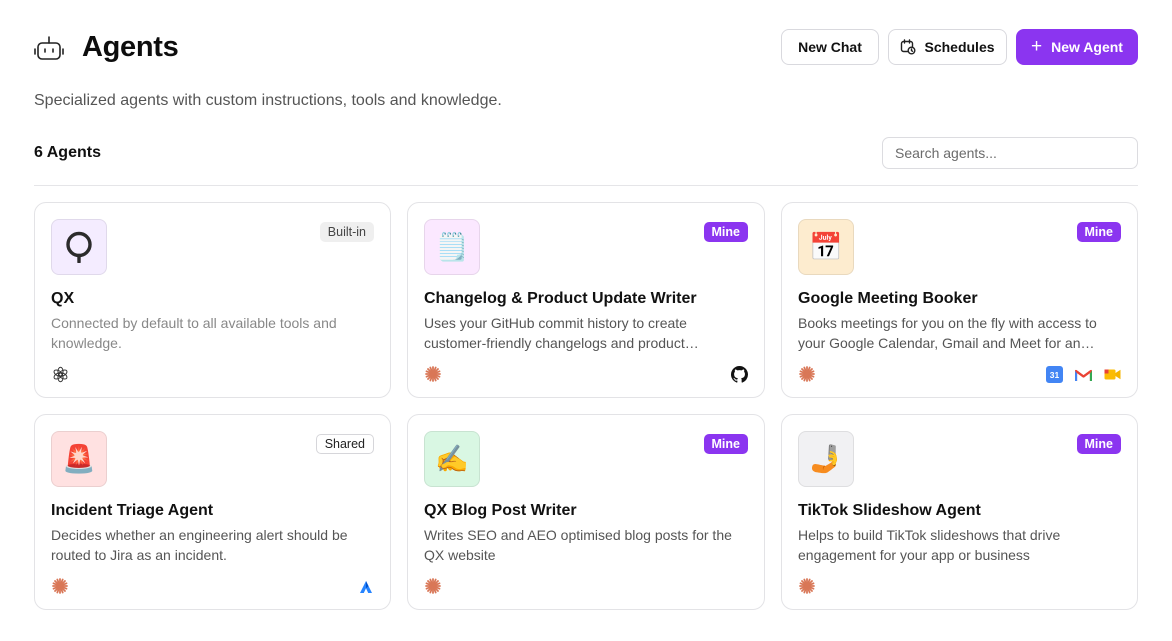 This screenshot has width=1172, height=641. Describe the element at coordinates (1087, 47) in the screenshot. I see `new-agent-label: New Agent` at that location.